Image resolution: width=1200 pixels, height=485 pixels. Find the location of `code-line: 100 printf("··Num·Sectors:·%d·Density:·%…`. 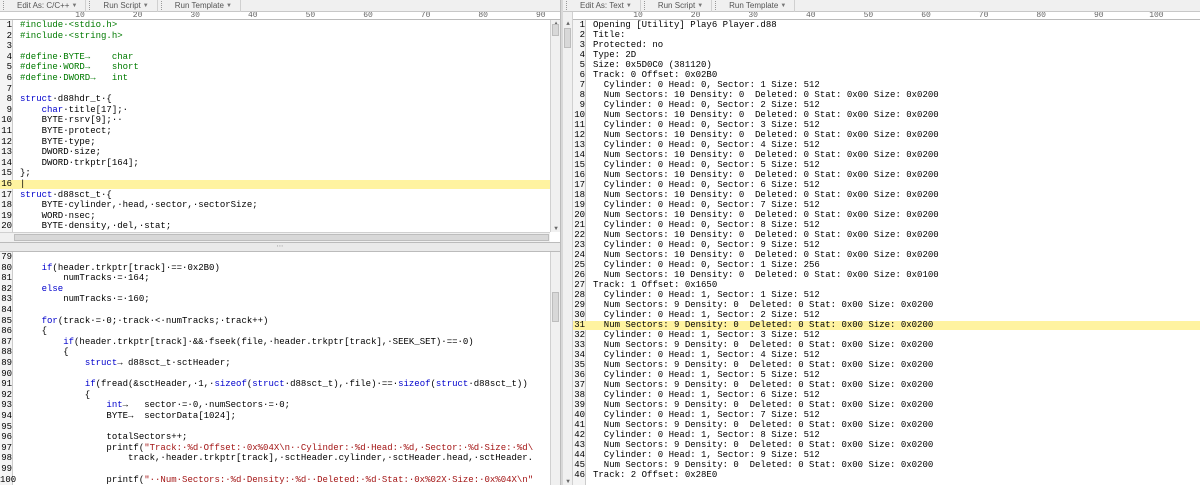

code-line: 100 printf("··Num·Sectors:·%d·Density:·%… is located at coordinates (275, 480).